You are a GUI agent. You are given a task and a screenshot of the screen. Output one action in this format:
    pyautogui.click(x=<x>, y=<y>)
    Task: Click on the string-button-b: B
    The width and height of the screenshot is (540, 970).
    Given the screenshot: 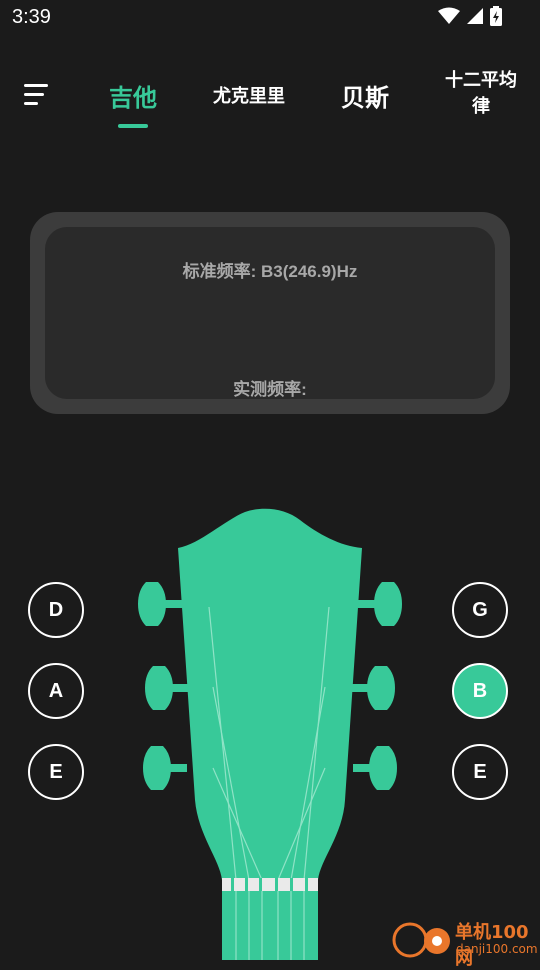 What is the action you would take?
    pyautogui.click(x=480, y=691)
    